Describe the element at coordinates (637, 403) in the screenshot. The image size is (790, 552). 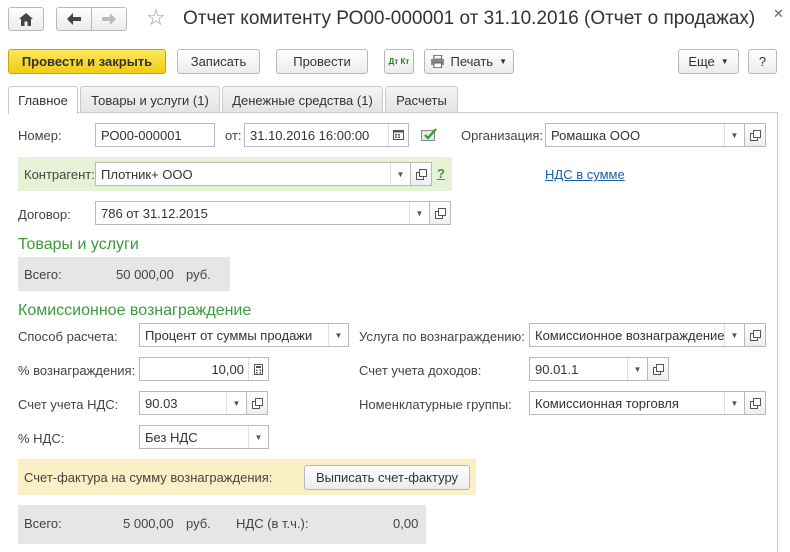
I see `nomenclature-field: Комиссионная торговля ▼` at that location.